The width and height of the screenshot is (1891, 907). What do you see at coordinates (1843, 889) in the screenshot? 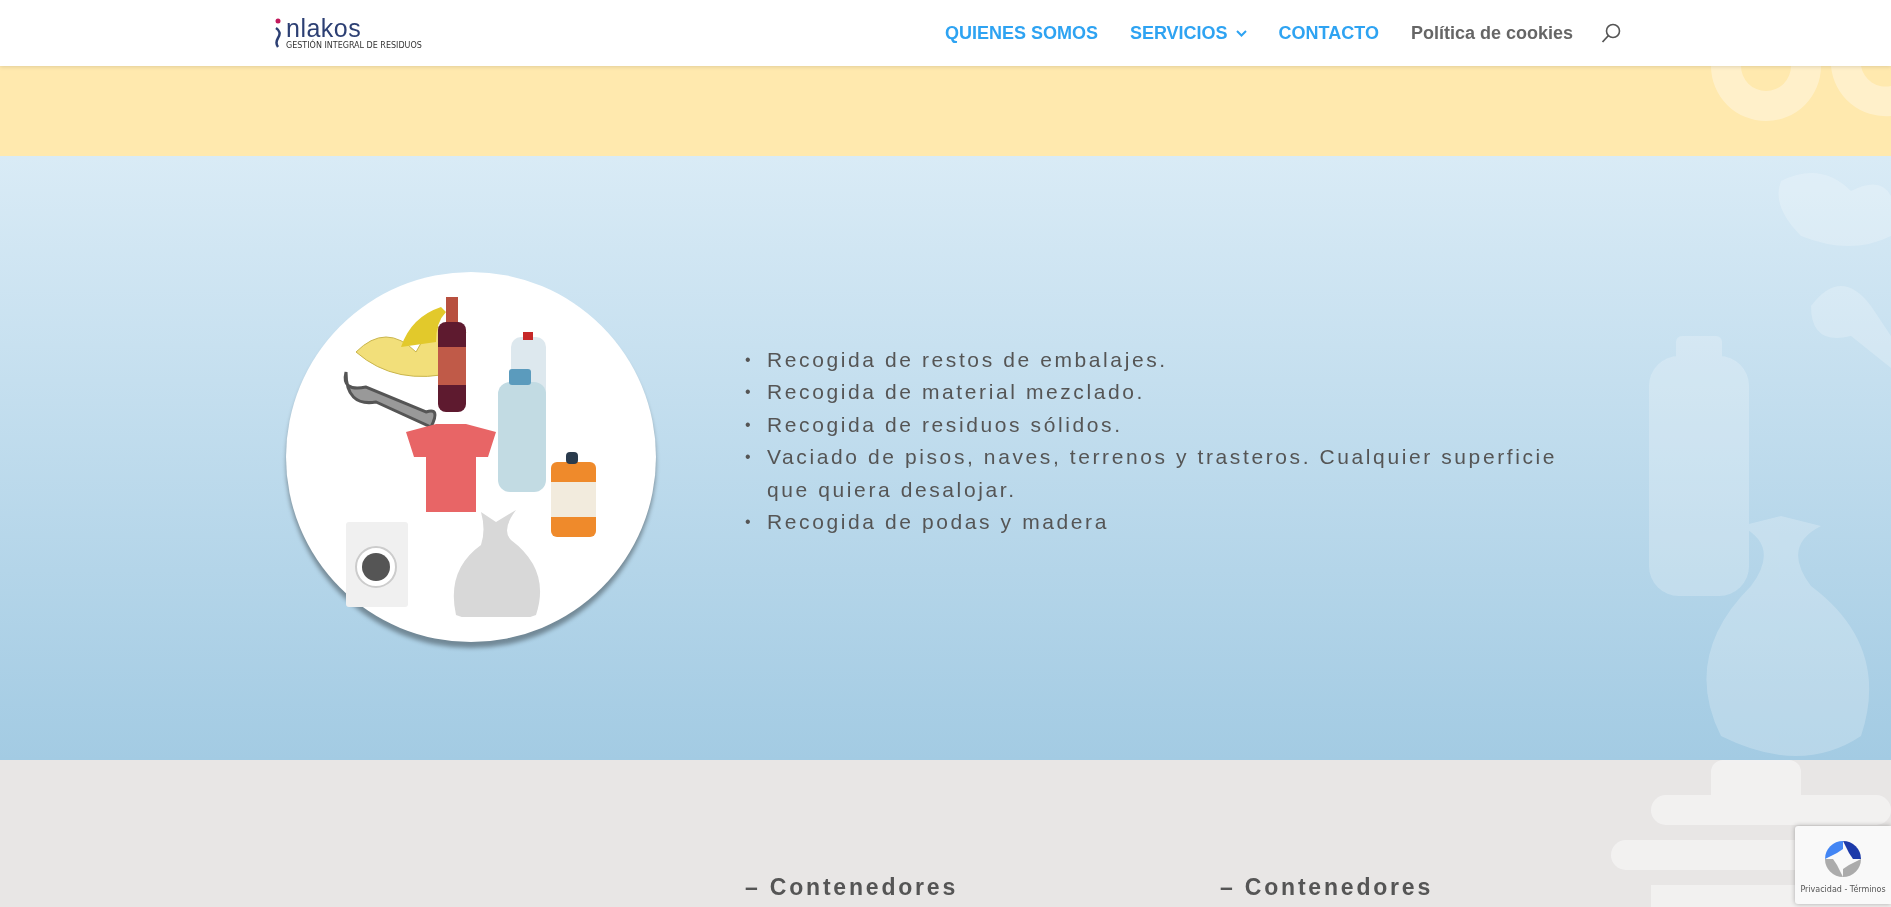
I see `recaptcha-links: Privacidad - Términos` at bounding box center [1843, 889].